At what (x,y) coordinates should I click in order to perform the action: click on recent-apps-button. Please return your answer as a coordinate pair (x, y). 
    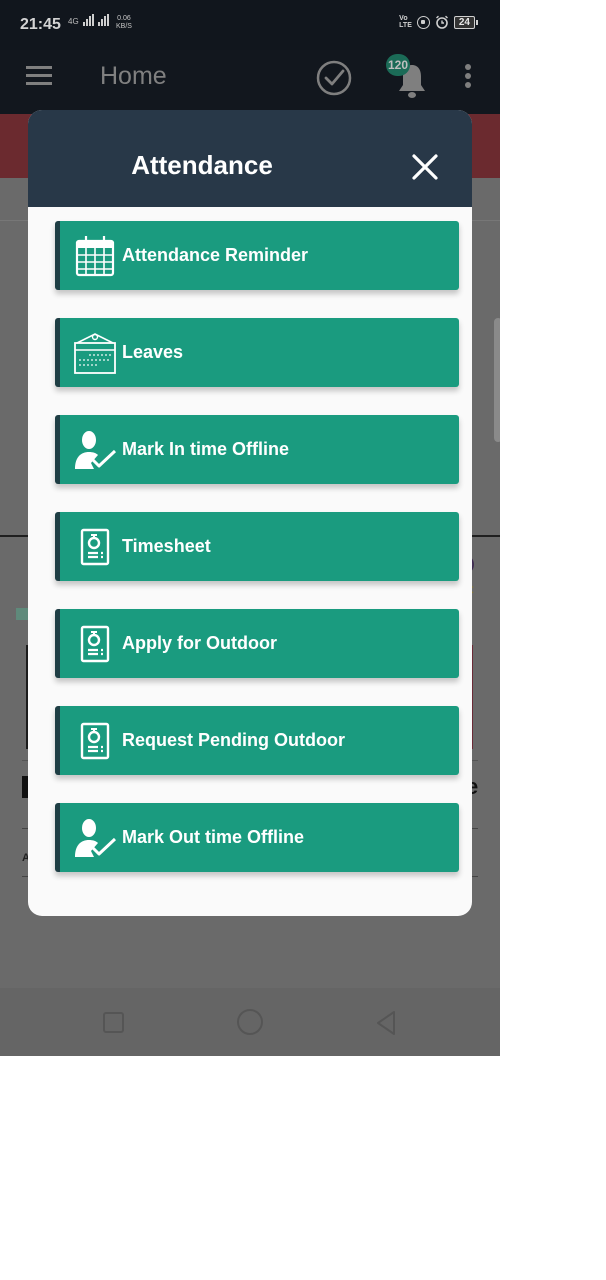
    Looking at the image, I should click on (113, 1022).